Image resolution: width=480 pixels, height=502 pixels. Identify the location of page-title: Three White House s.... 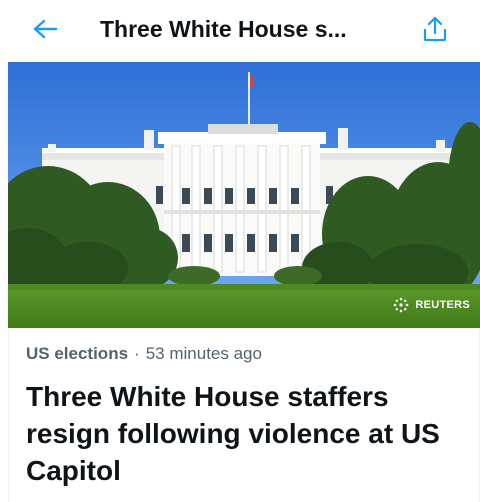
(223, 29).